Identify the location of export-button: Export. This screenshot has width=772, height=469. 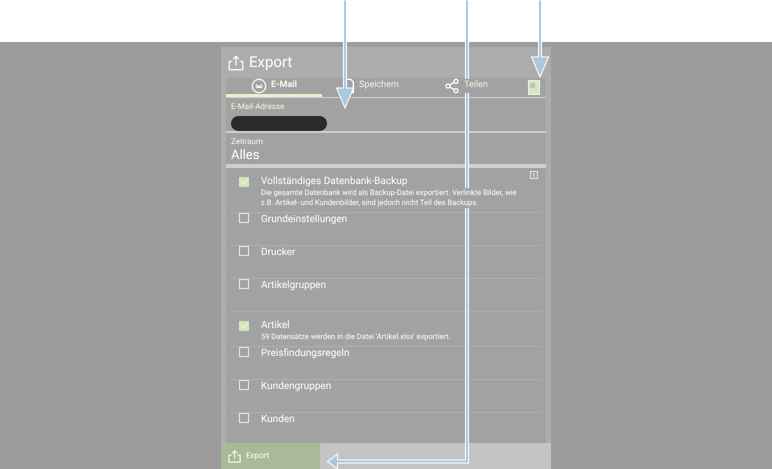
(270, 456).